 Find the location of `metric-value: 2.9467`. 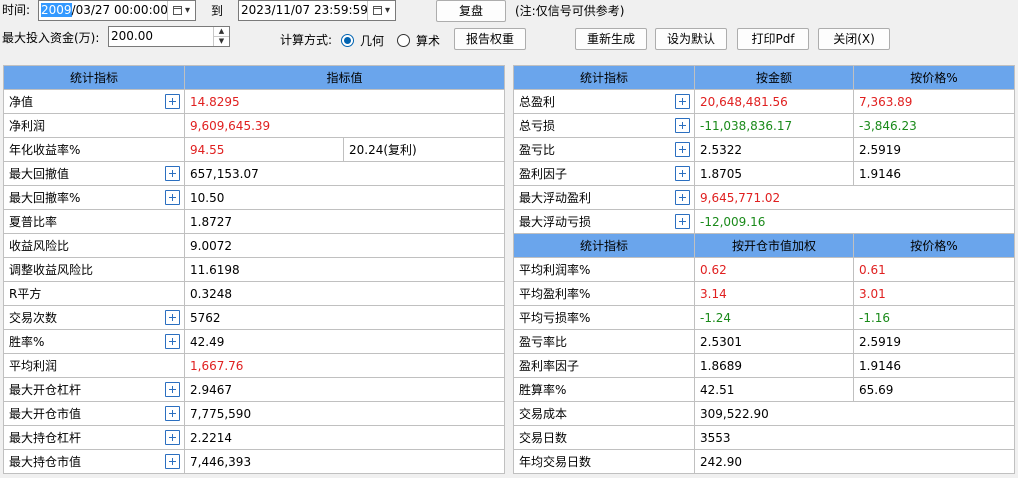

metric-value: 2.9467 is located at coordinates (344, 389).